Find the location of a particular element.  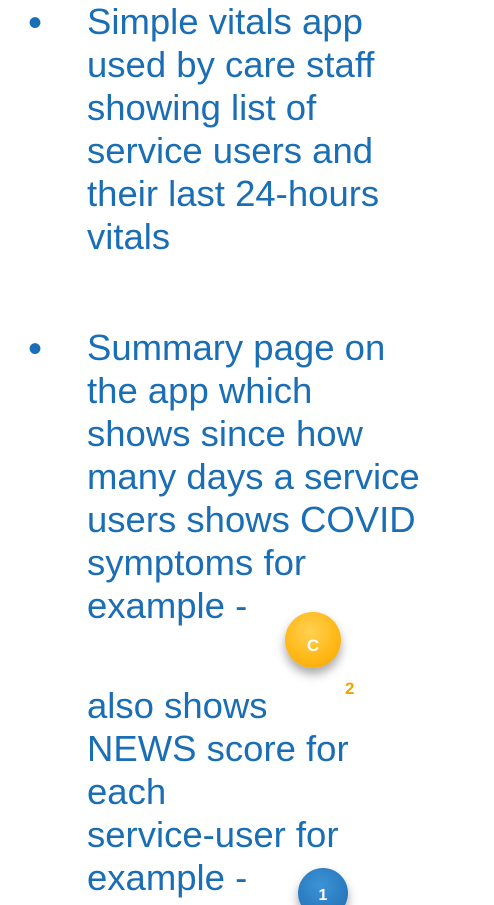

text-line: service users and is located at coordinates (230, 150).